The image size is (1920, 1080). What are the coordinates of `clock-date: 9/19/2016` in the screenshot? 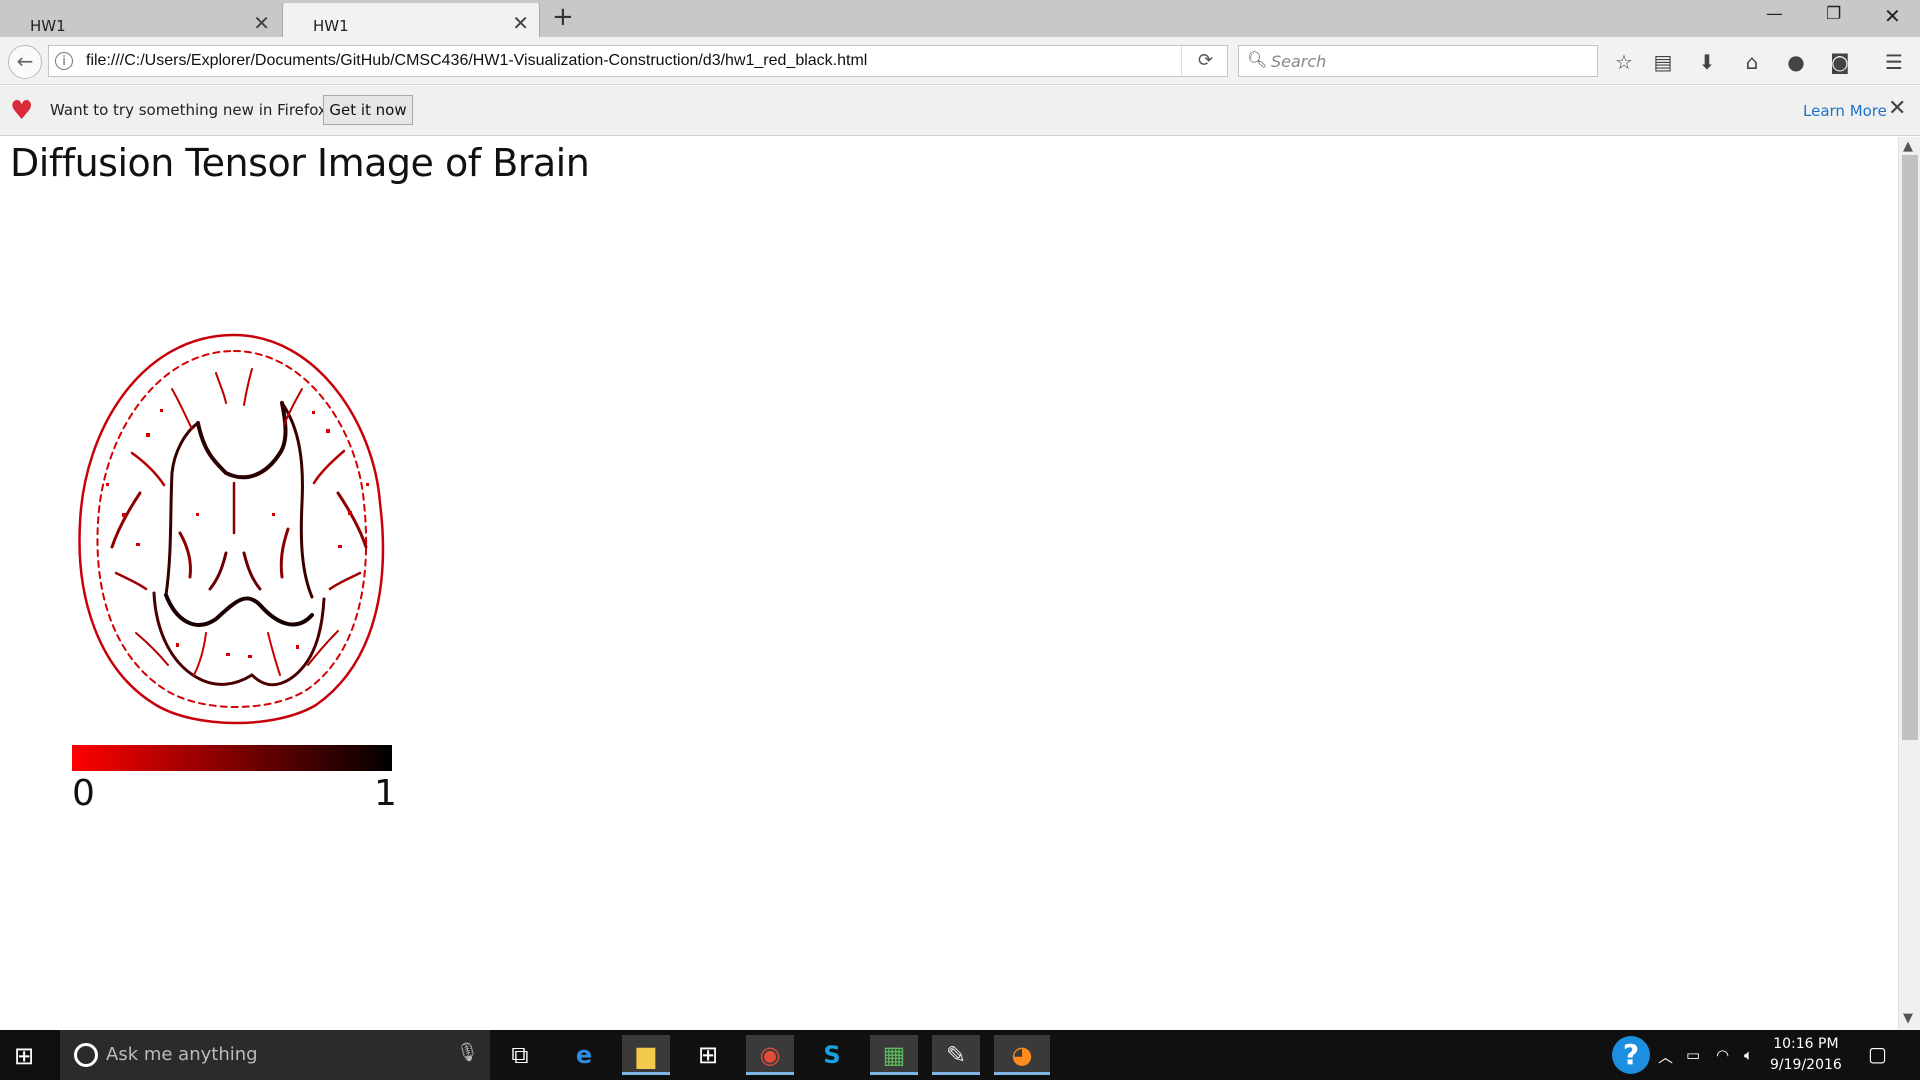 It's located at (1806, 1065).